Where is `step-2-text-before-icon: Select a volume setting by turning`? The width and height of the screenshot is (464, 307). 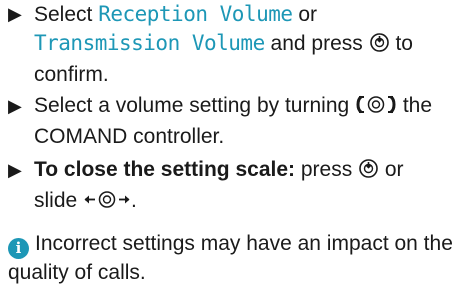 step-2-text-before-icon: Select a volume setting by turning is located at coordinates (195, 105).